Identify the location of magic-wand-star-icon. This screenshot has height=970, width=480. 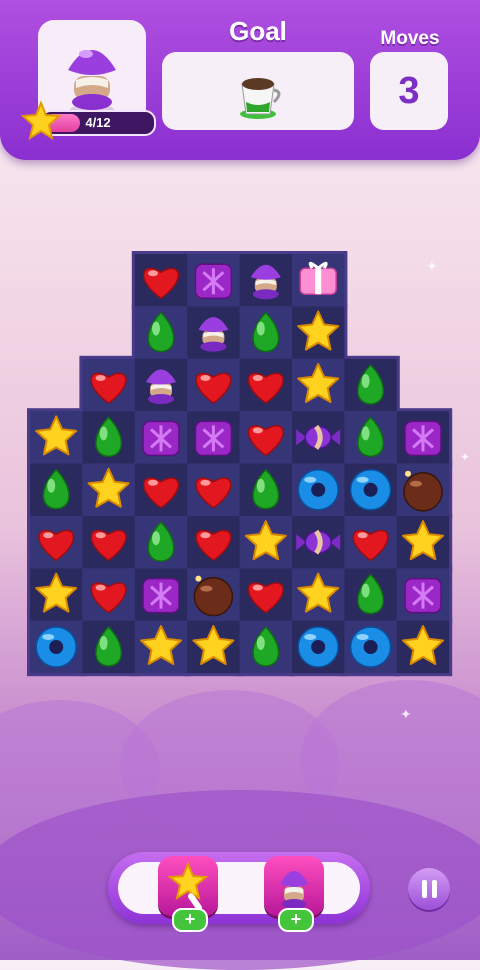
(188, 886).